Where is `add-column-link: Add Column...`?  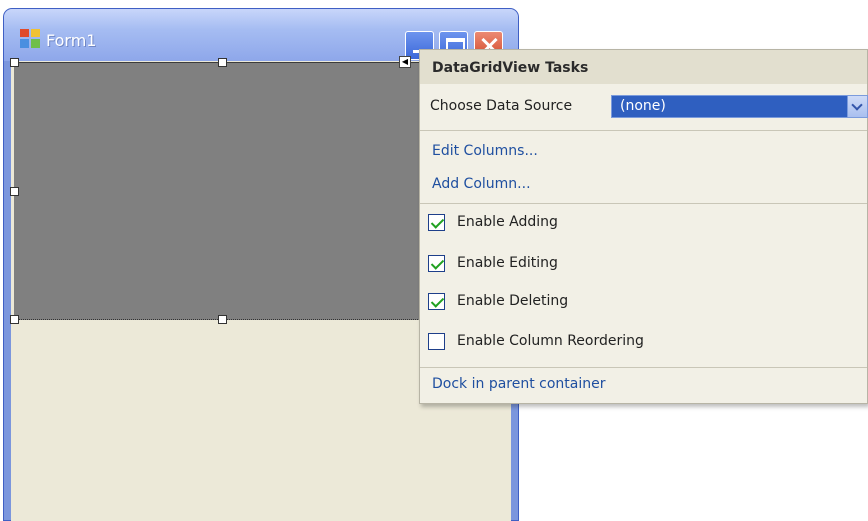 add-column-link: Add Column... is located at coordinates (481, 184).